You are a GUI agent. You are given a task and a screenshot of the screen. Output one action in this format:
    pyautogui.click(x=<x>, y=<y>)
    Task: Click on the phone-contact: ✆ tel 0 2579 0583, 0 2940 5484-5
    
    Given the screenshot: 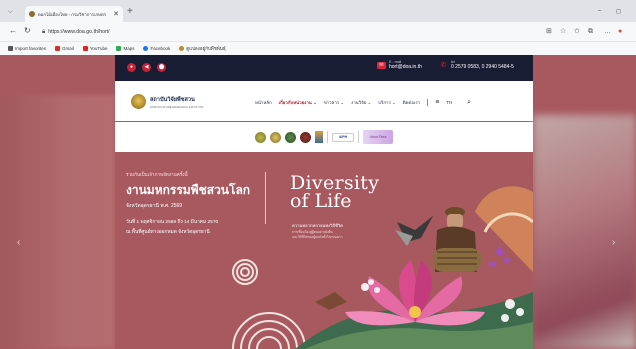 What is the action you would take?
    pyautogui.click(x=476, y=65)
    